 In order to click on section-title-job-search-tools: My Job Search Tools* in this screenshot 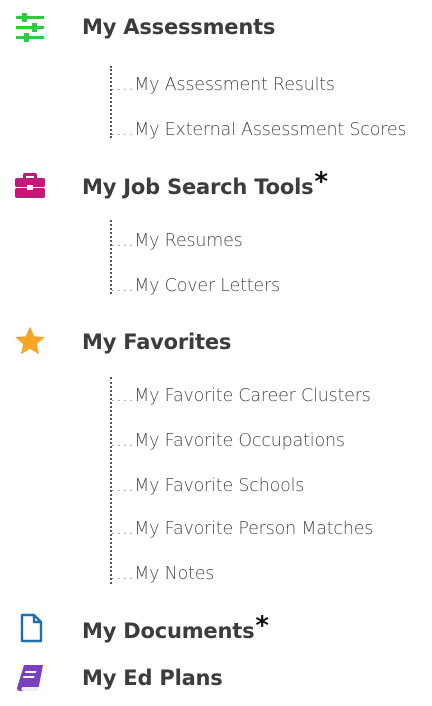, I will do `click(205, 184)`.